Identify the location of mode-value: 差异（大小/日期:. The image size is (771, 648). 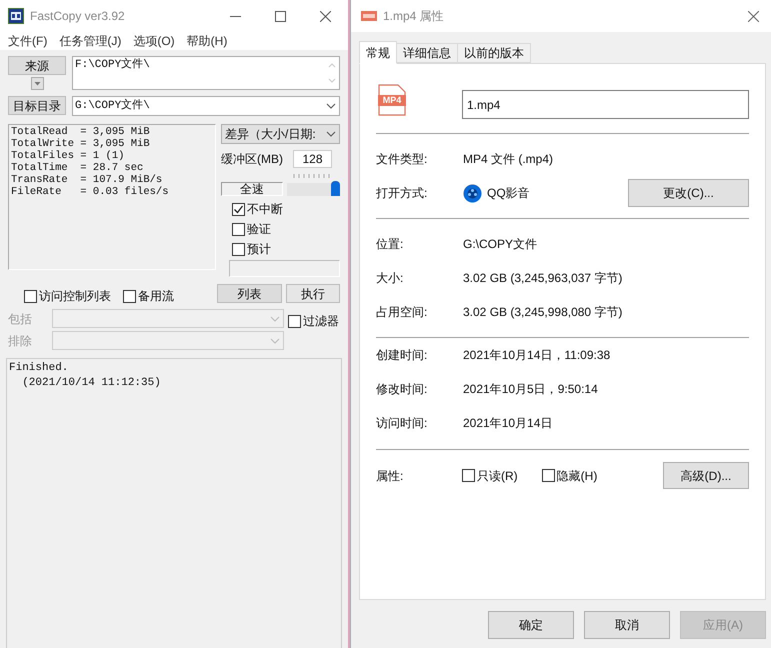
(271, 134).